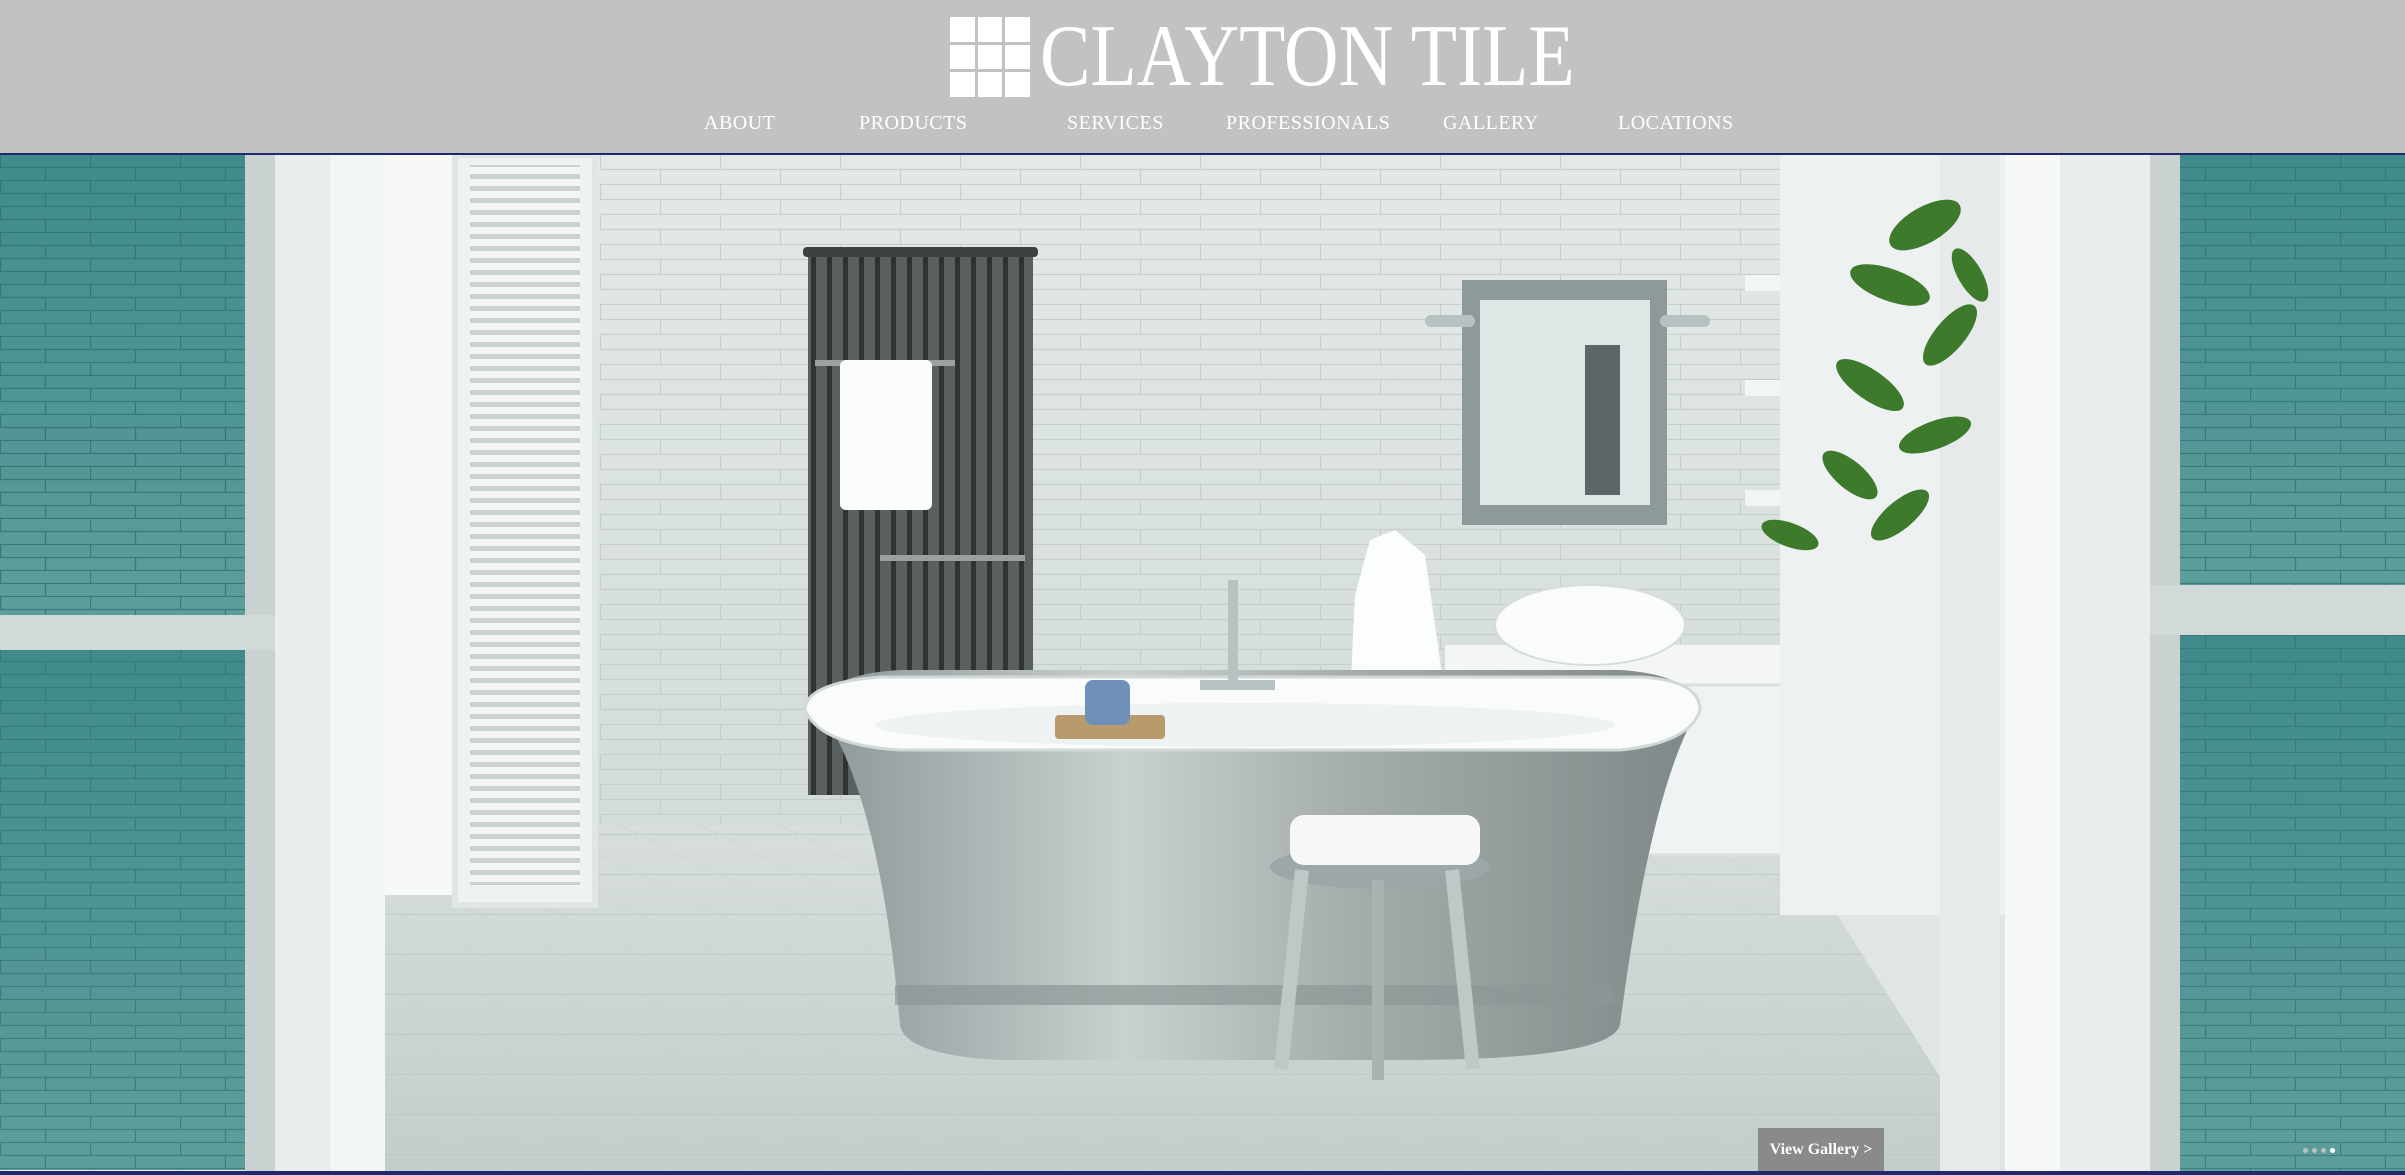 This screenshot has height=1175, width=2405. I want to click on nav-gallery: GALLERY, so click(1491, 123).